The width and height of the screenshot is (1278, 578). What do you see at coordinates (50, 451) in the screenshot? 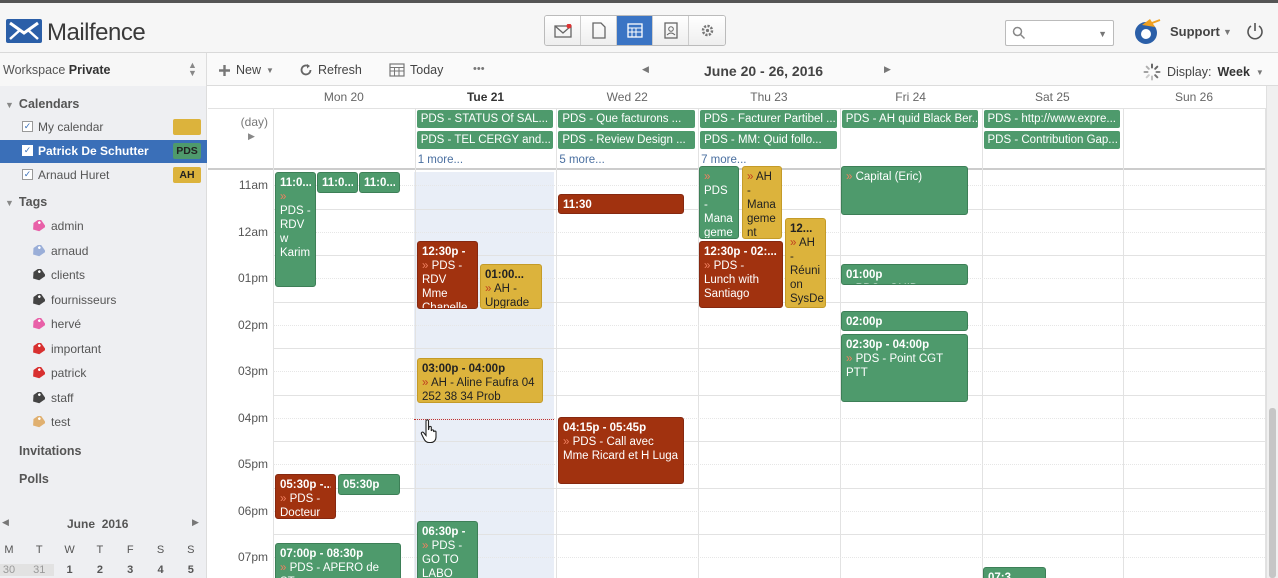
I see `invitations-link: Invitations` at bounding box center [50, 451].